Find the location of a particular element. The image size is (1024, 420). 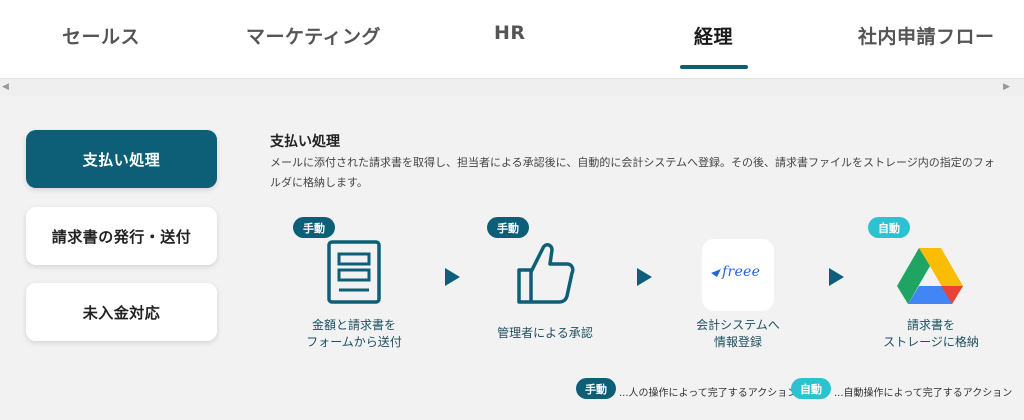

active-tab-indicator is located at coordinates (714, 67).